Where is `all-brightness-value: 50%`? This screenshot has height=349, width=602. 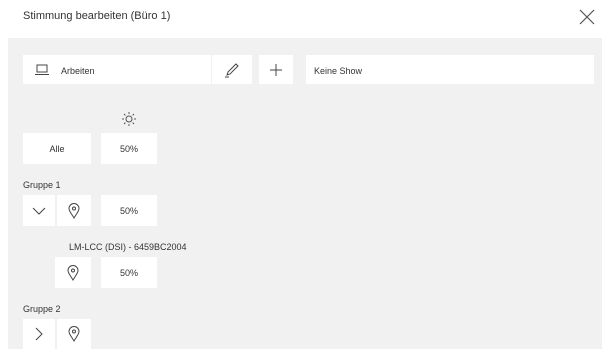 all-brightness-value: 50% is located at coordinates (129, 148).